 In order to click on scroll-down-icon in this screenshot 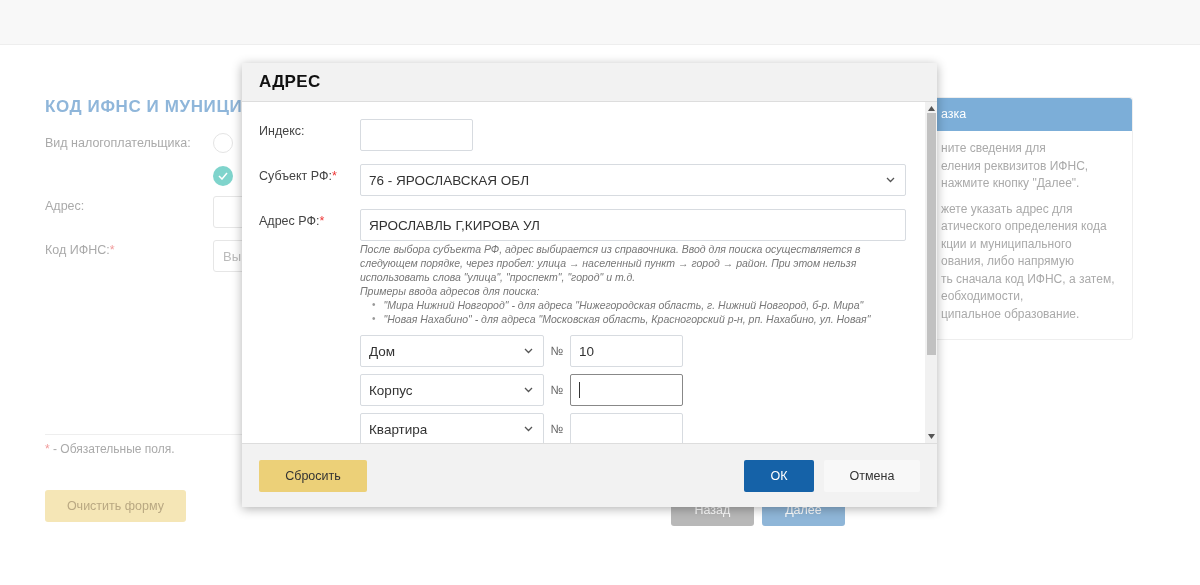, I will do `click(931, 436)`.